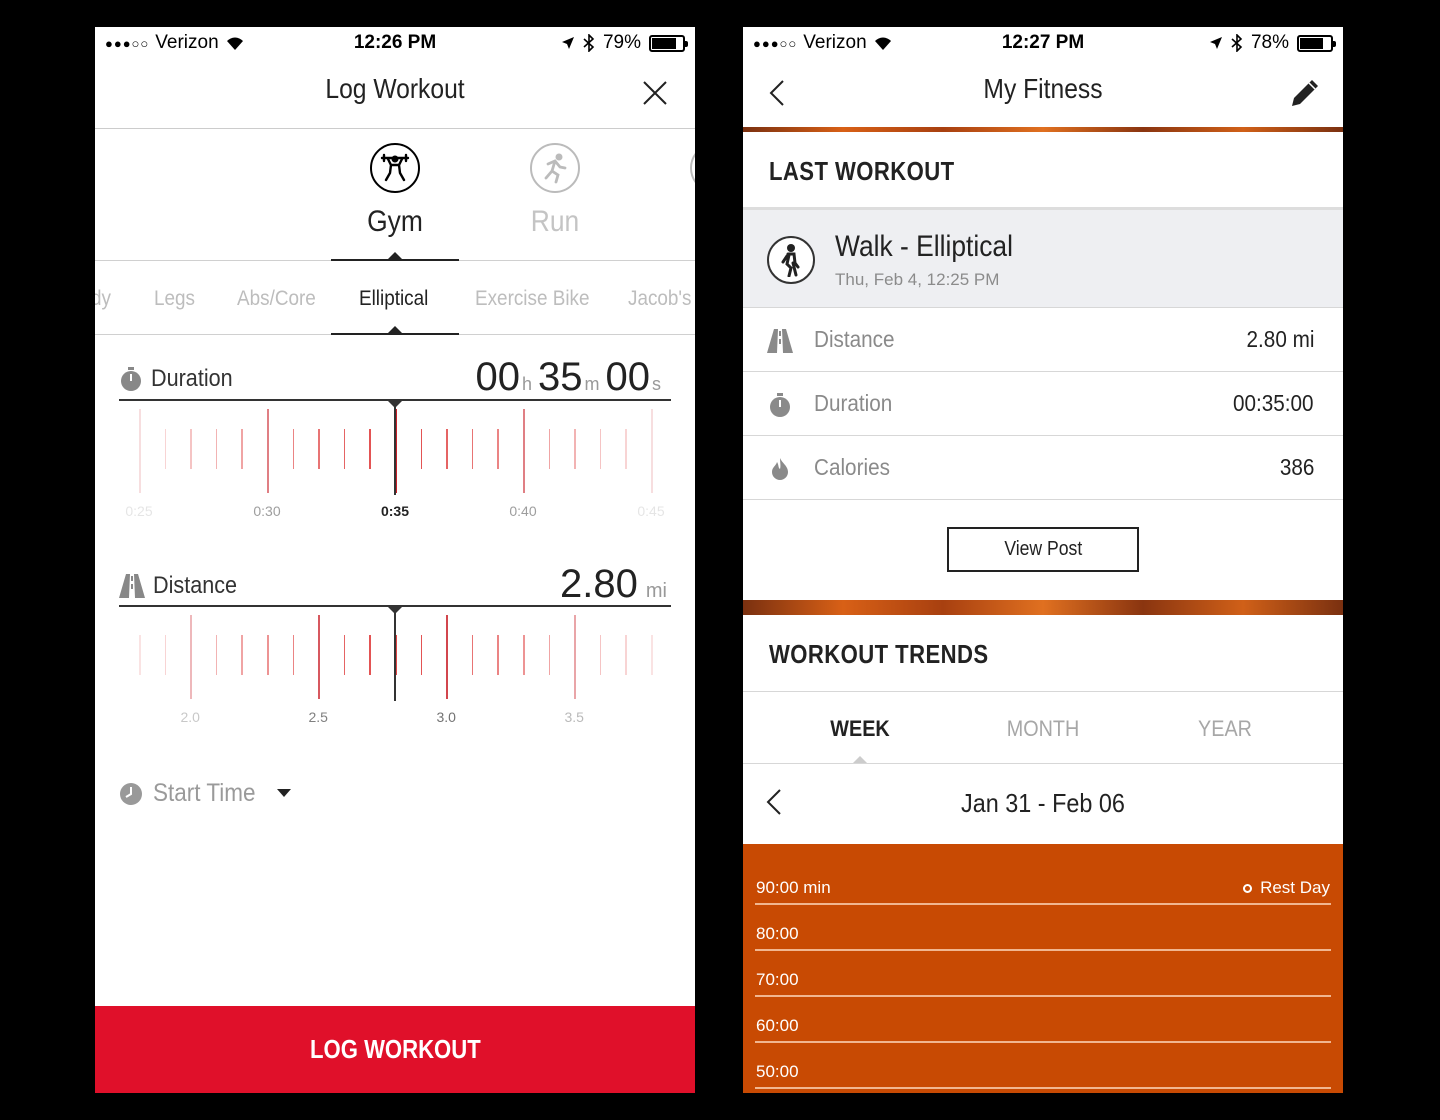 This screenshot has height=1120, width=1440. I want to click on rest-day-legend: Rest Day, so click(1286, 888).